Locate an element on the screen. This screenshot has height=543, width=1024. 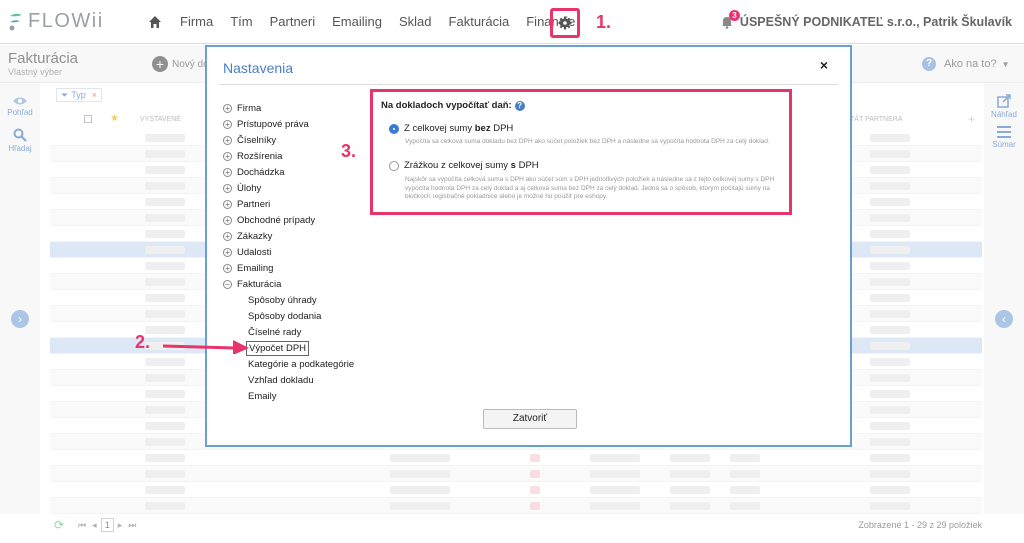
tree-item: + Úlohy is located at coordinates (242, 188).